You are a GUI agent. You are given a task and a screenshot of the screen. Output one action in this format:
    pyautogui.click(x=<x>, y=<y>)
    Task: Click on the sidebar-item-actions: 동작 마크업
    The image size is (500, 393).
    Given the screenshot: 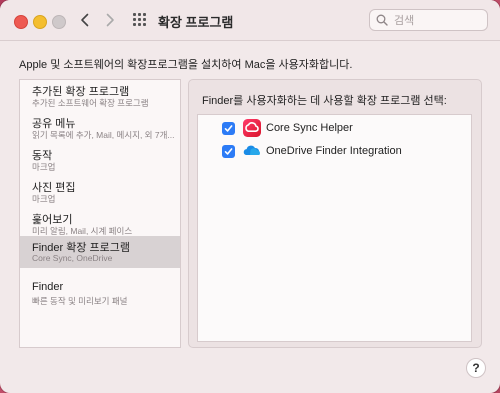 What is the action you would take?
    pyautogui.click(x=100, y=160)
    